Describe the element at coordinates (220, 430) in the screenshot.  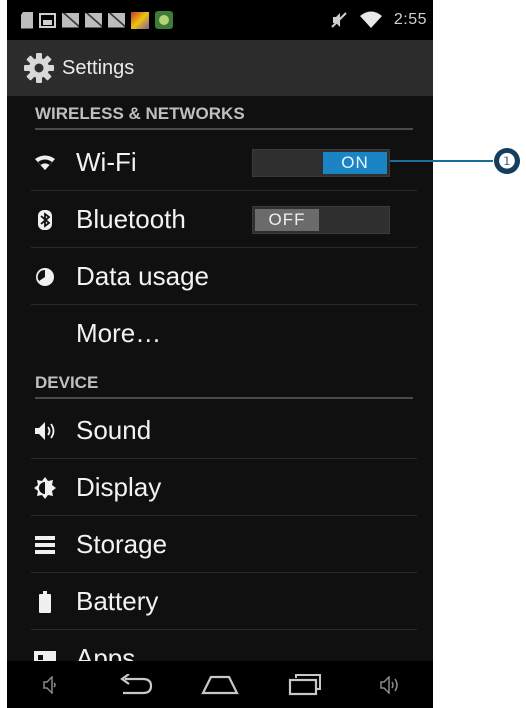
I see `settings-item-sound: Sound` at that location.